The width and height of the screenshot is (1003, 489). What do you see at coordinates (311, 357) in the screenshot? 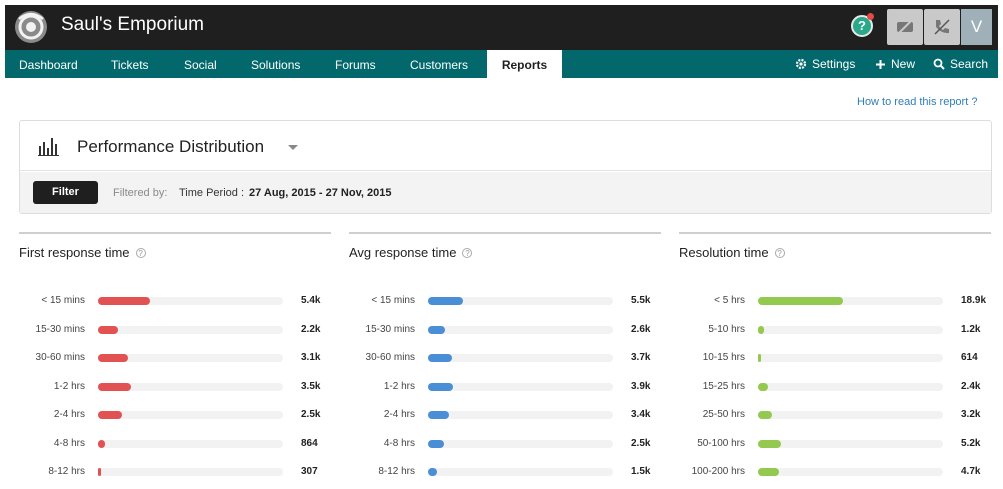
I see `row-value: 3.1k` at bounding box center [311, 357].